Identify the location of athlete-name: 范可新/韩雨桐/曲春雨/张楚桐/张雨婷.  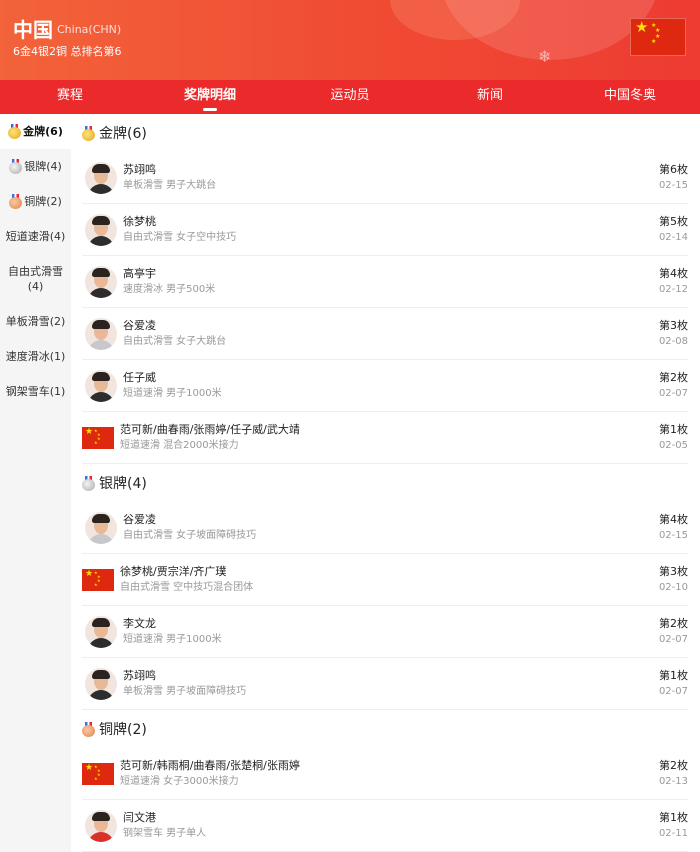
(210, 765).